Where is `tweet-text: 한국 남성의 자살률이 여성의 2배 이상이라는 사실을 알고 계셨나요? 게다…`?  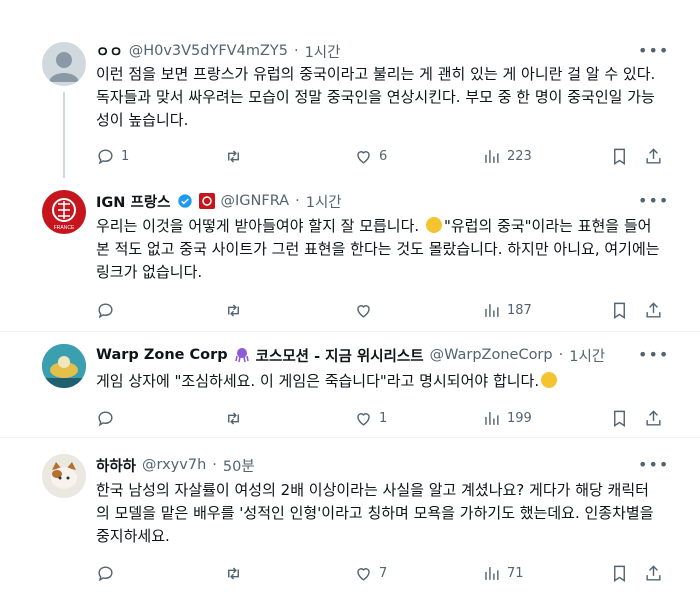
tweet-text: 한국 남성의 자살률이 여성의 2배 이상이라는 사실을 알고 계셨나요? 게다… is located at coordinates (375, 513).